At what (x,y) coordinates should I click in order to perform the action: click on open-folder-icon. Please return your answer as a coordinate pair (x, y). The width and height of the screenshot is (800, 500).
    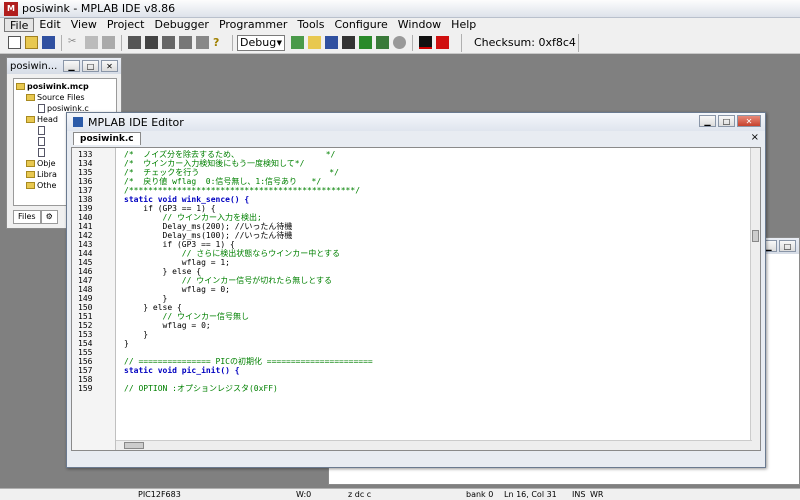
    Looking at the image, I should click on (31, 42).